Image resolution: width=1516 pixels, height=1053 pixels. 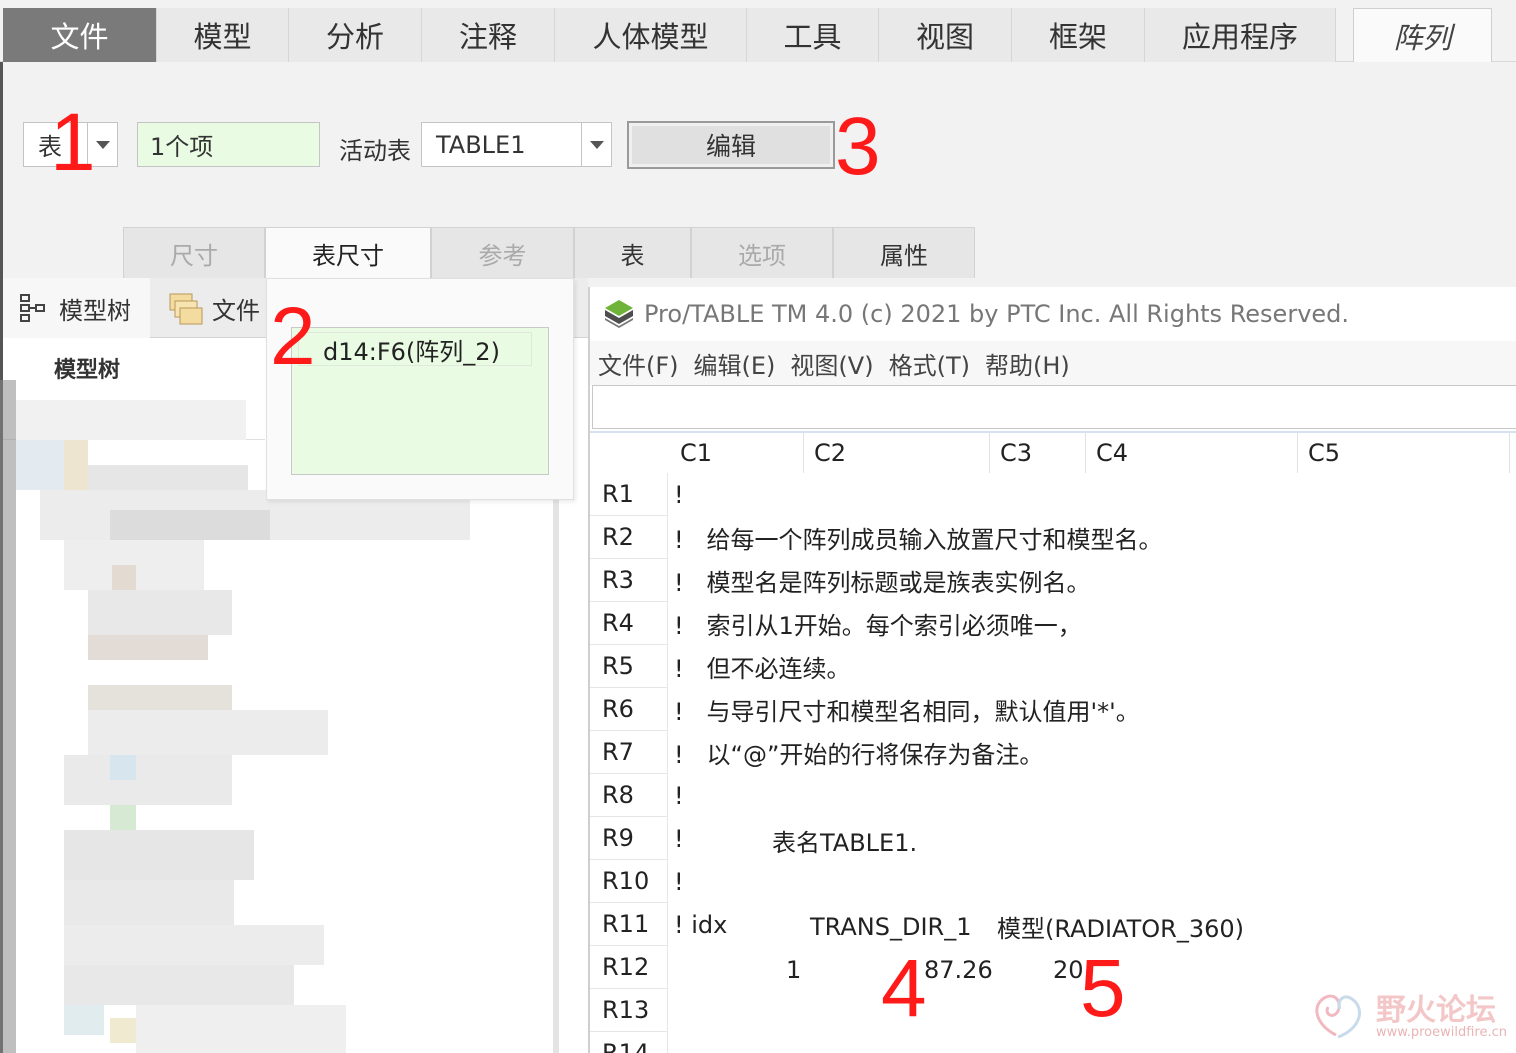 What do you see at coordinates (80, 35) in the screenshot?
I see `tab-file: 文件` at bounding box center [80, 35].